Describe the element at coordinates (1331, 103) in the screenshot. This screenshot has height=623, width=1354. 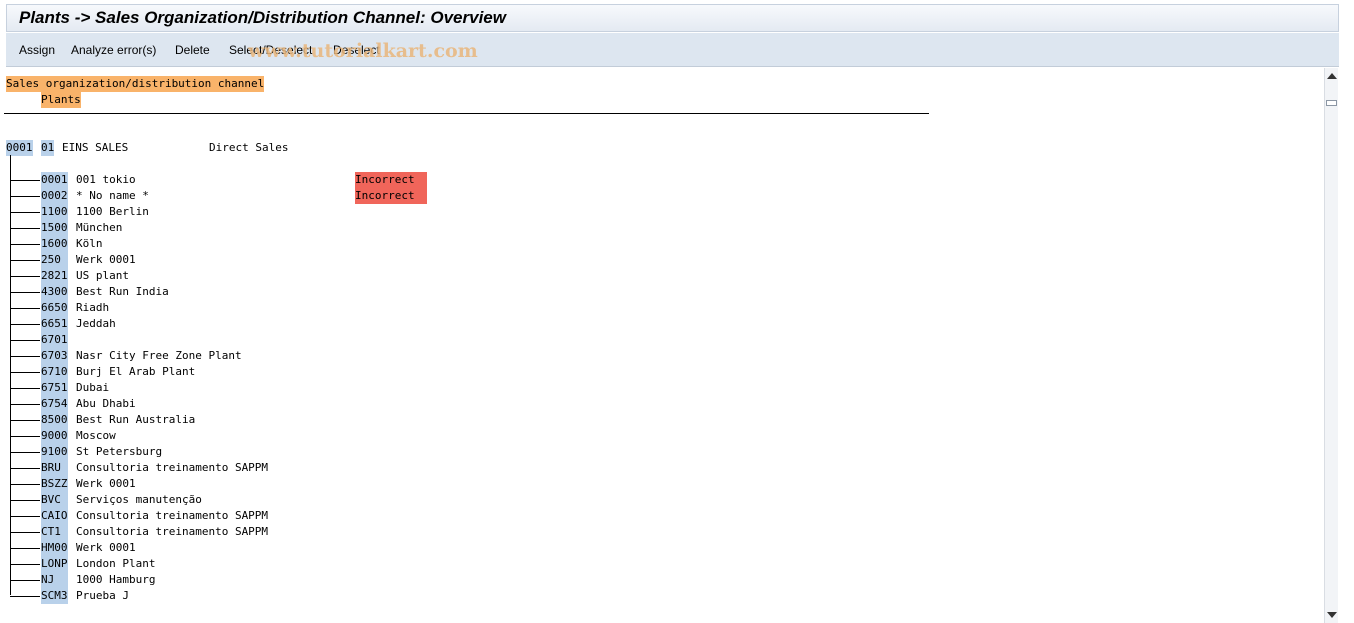
I see `scroll-thumb` at that location.